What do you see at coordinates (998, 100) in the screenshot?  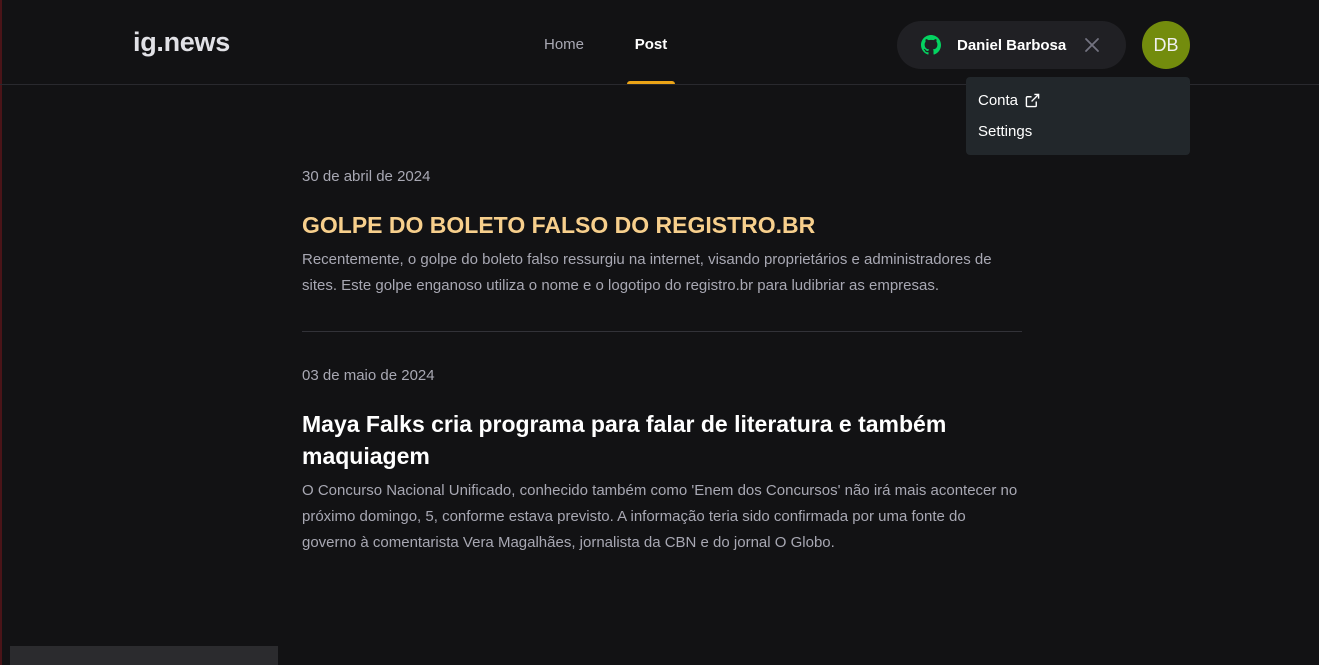 I see `menu-item-label: Conta` at bounding box center [998, 100].